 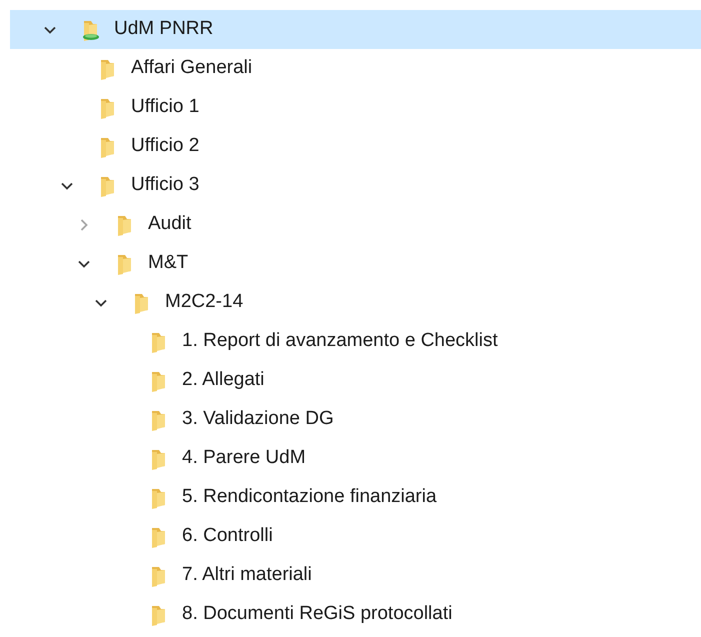 What do you see at coordinates (355, 419) in the screenshot?
I see `tree-item: 3. Validazione DG` at bounding box center [355, 419].